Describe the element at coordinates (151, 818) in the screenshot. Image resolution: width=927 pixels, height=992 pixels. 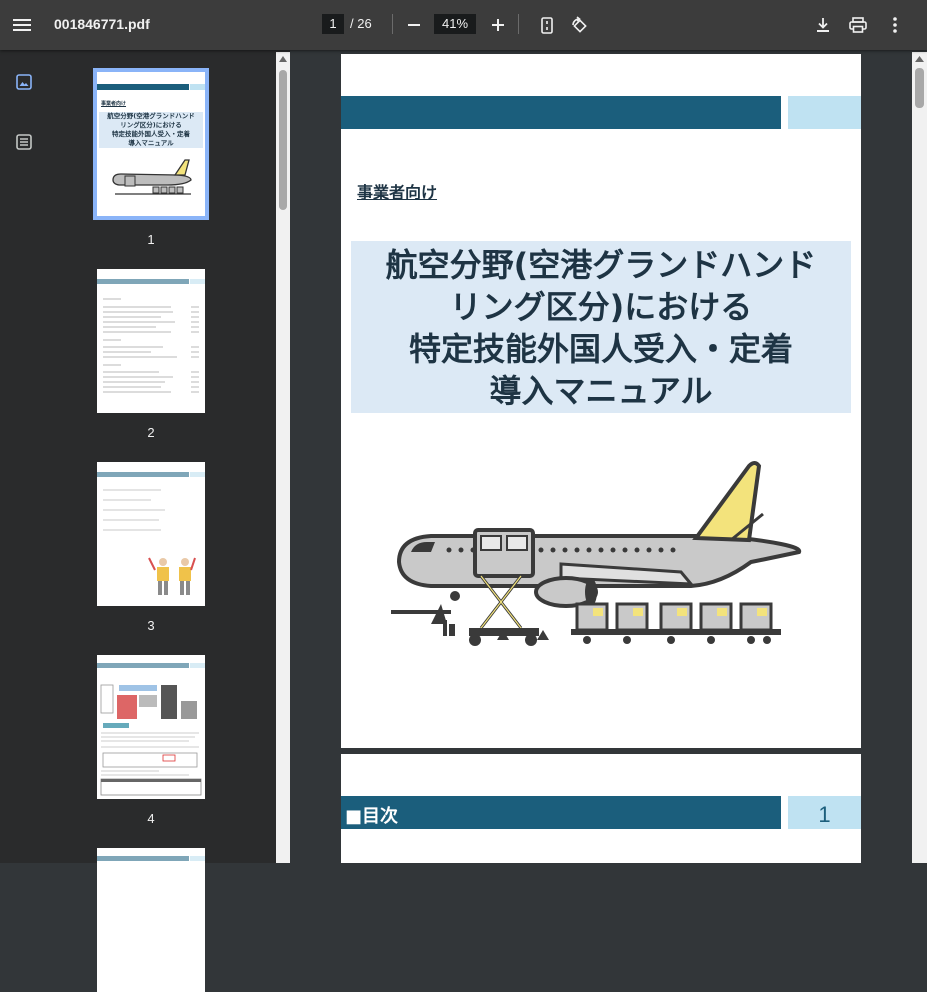
I see `thumbnail-label: 4` at that location.